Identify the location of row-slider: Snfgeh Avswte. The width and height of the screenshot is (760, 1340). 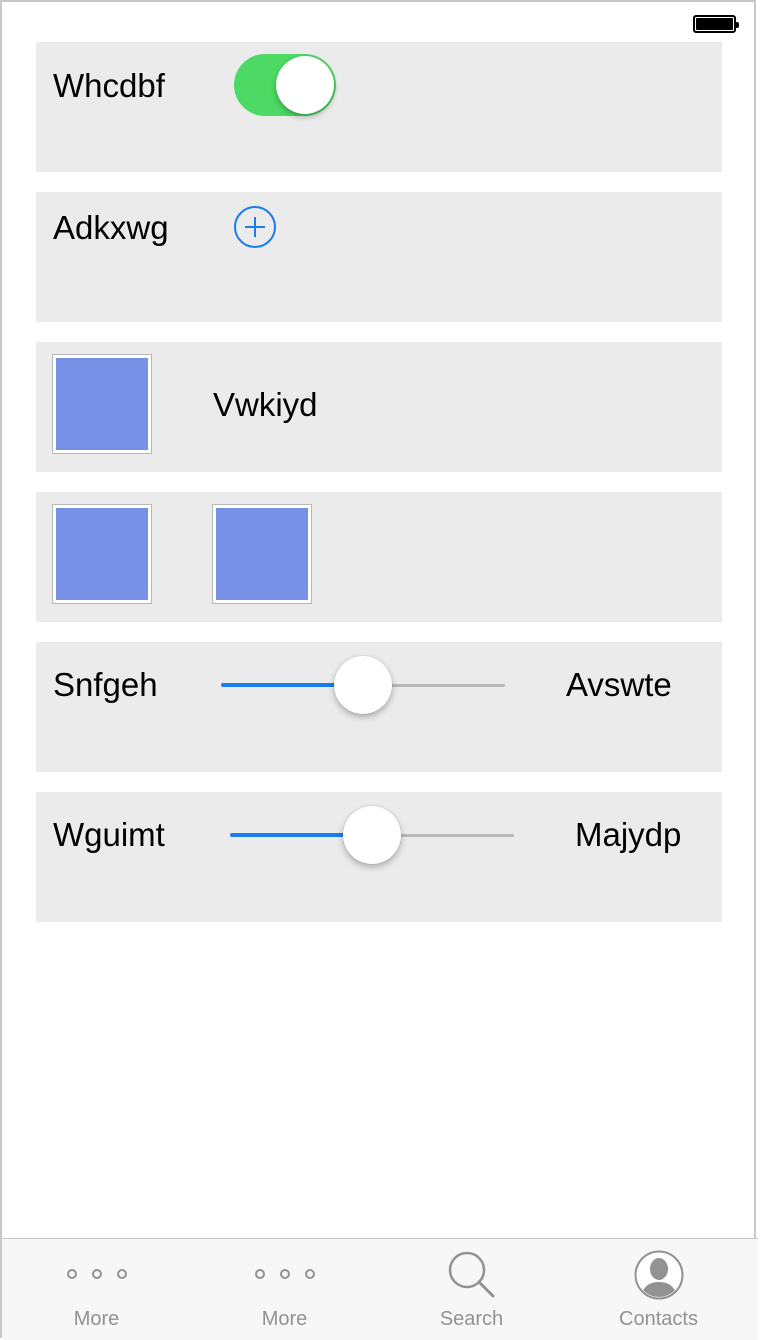
(379, 707).